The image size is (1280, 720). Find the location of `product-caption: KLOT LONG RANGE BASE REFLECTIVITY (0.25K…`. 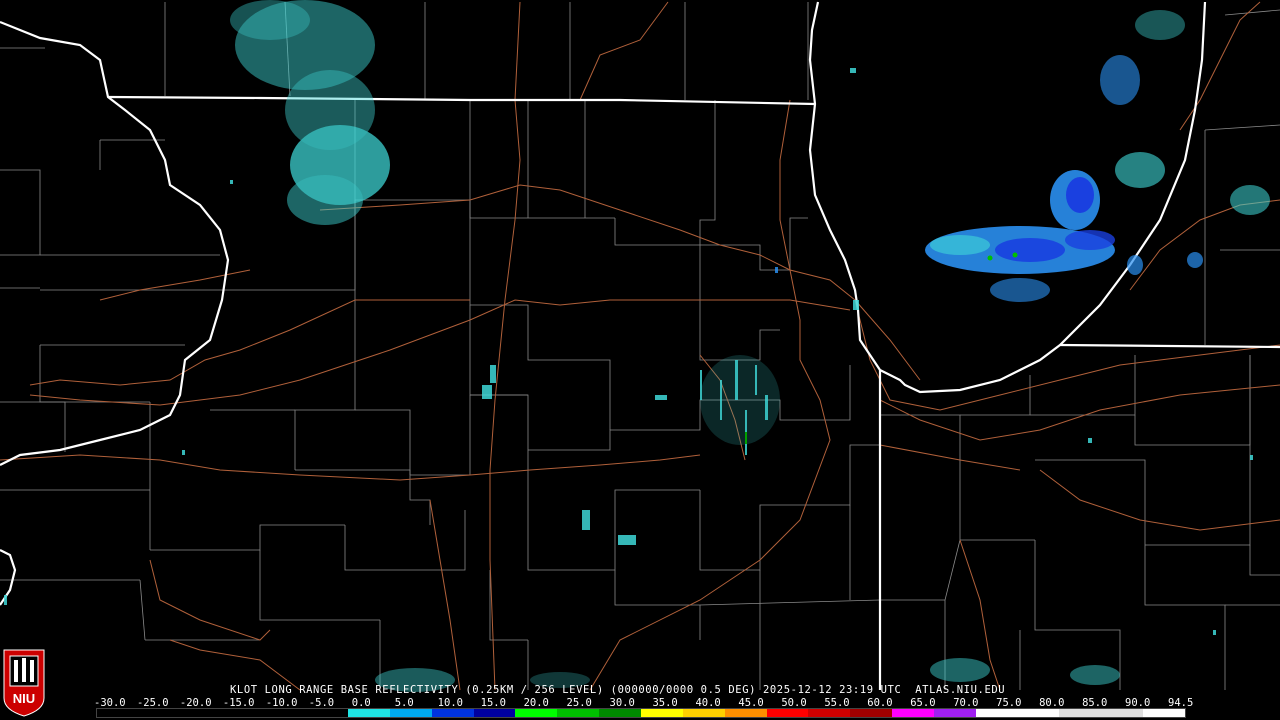

product-caption: KLOT LONG RANGE BASE REFLECTIVITY (0.25K… is located at coordinates (640, 691).